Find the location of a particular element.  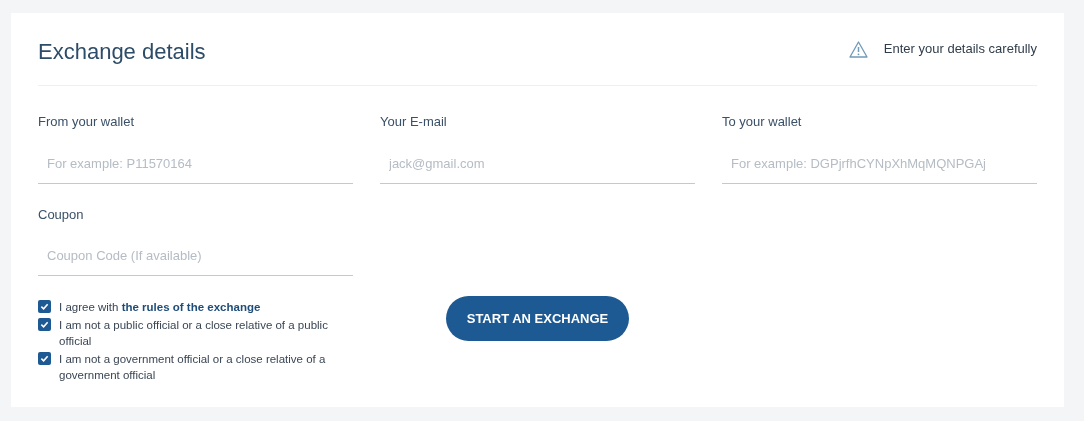

field-label: Coupon is located at coordinates (61, 214).